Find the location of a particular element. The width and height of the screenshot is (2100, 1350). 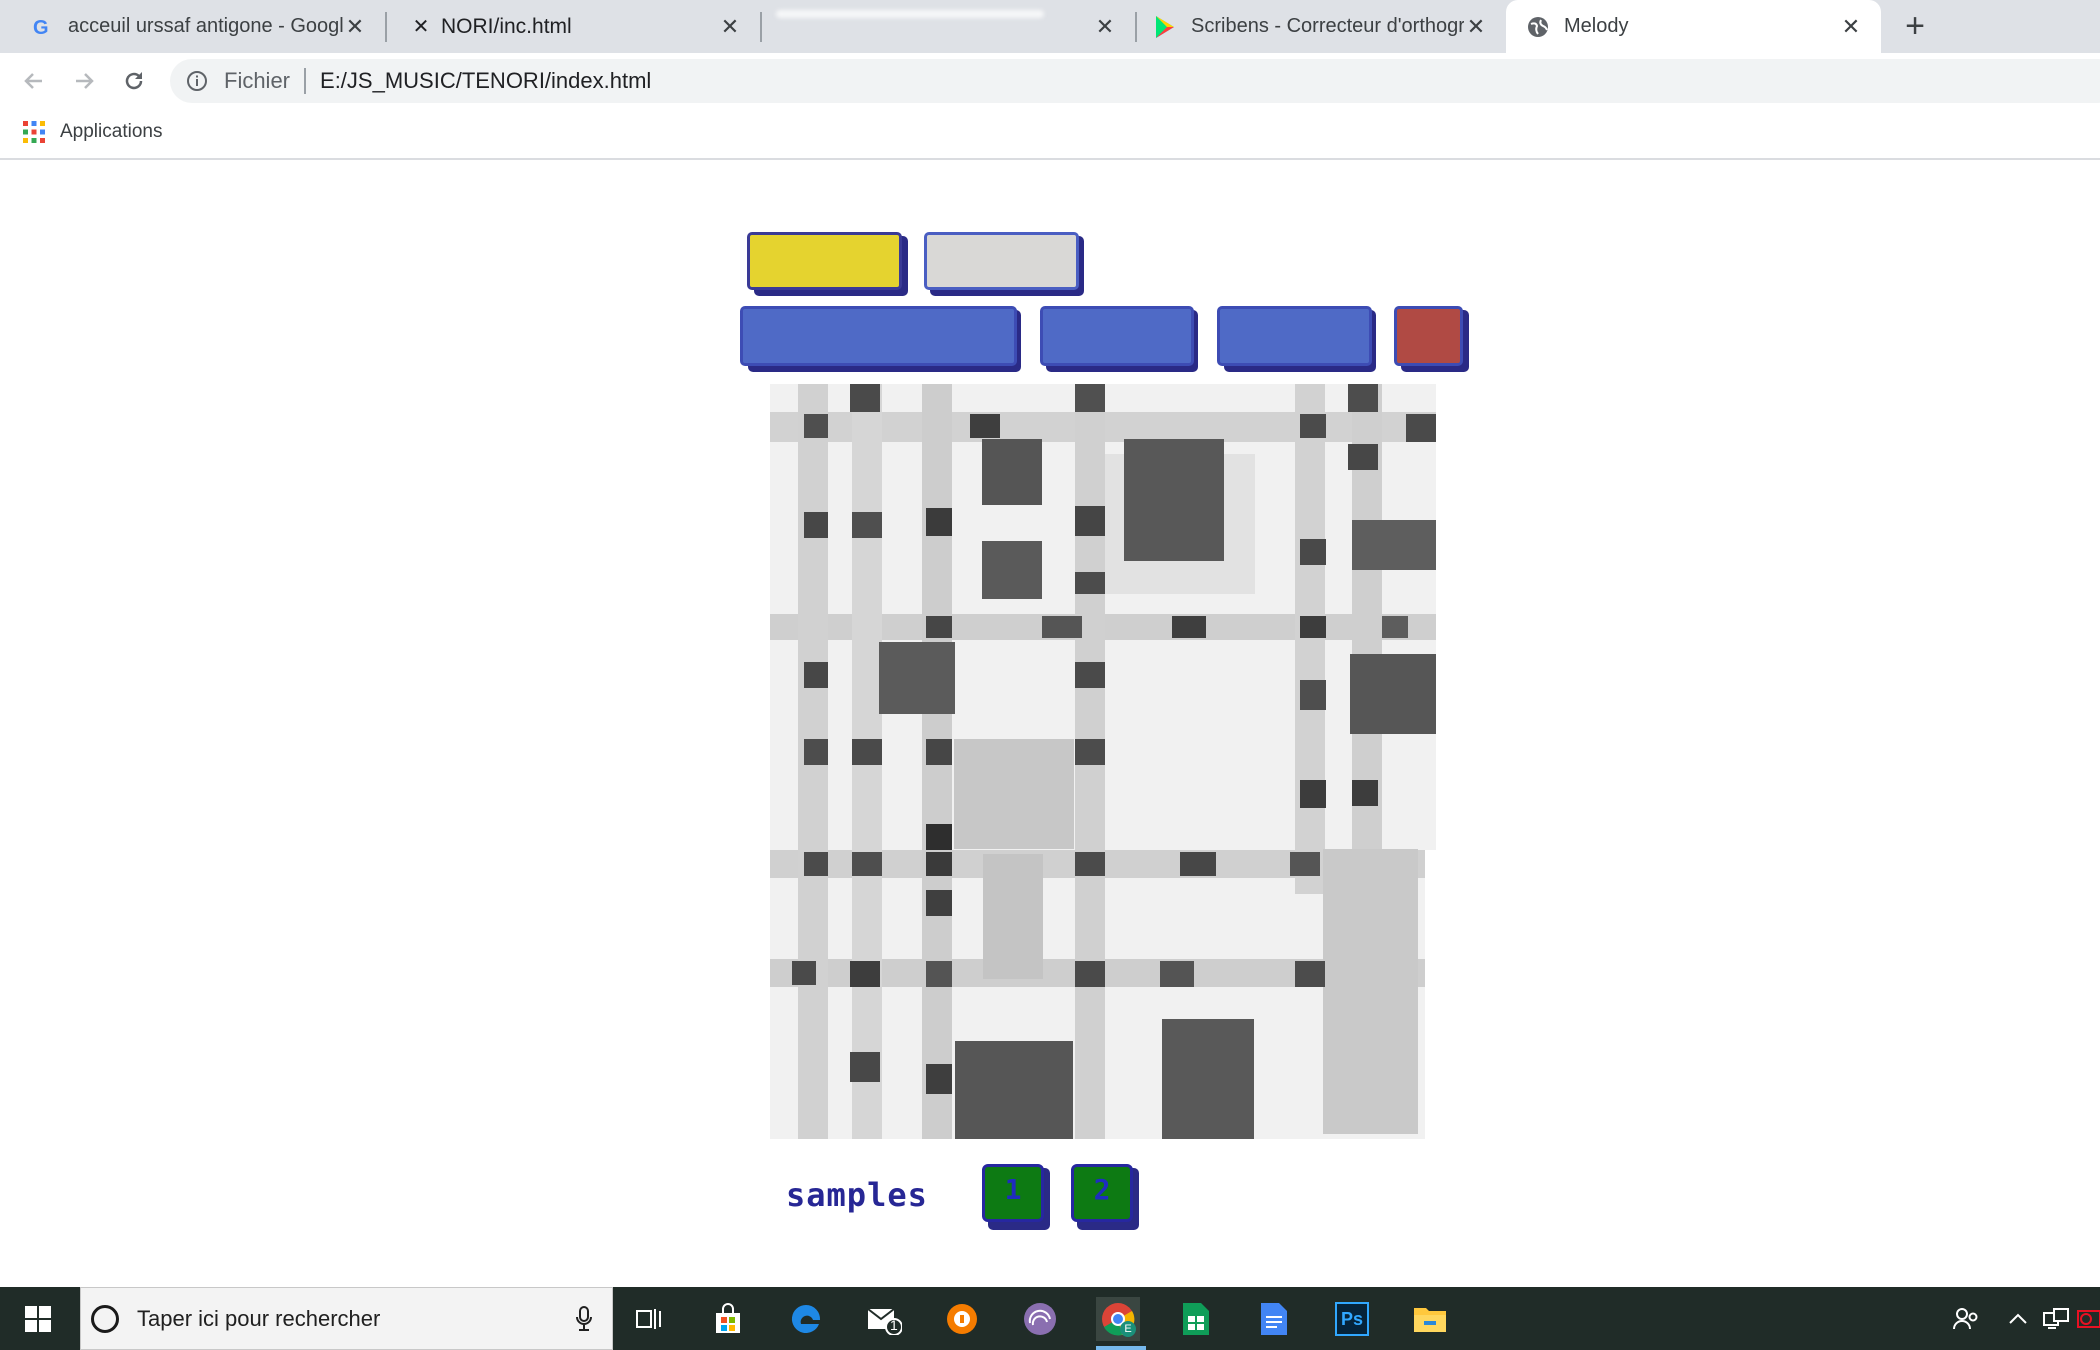

reload-button is located at coordinates (134, 81).